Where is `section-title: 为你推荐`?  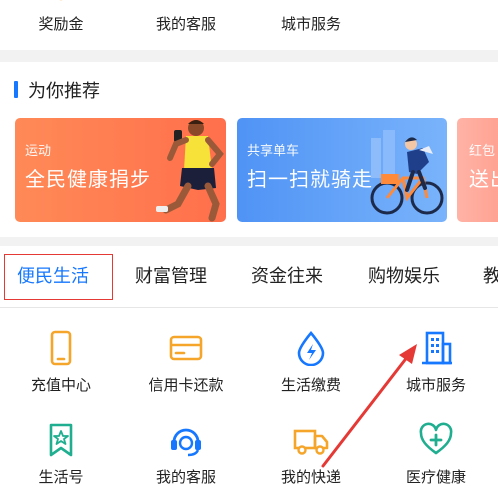
section-title: 为你推荐 is located at coordinates (64, 91).